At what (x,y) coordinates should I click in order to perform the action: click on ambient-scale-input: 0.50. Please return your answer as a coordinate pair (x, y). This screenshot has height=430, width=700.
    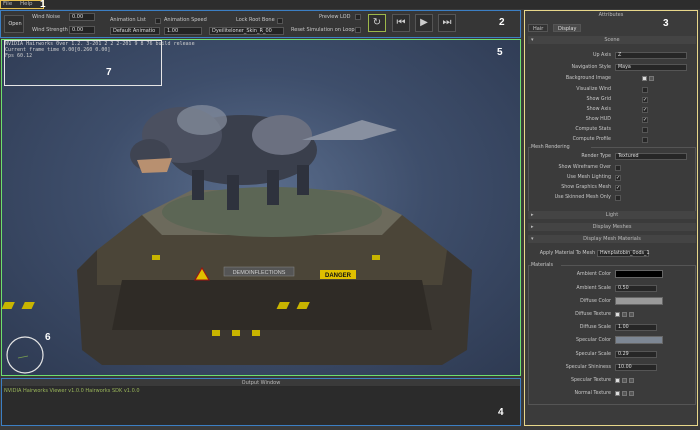
    Looking at the image, I should click on (636, 288).